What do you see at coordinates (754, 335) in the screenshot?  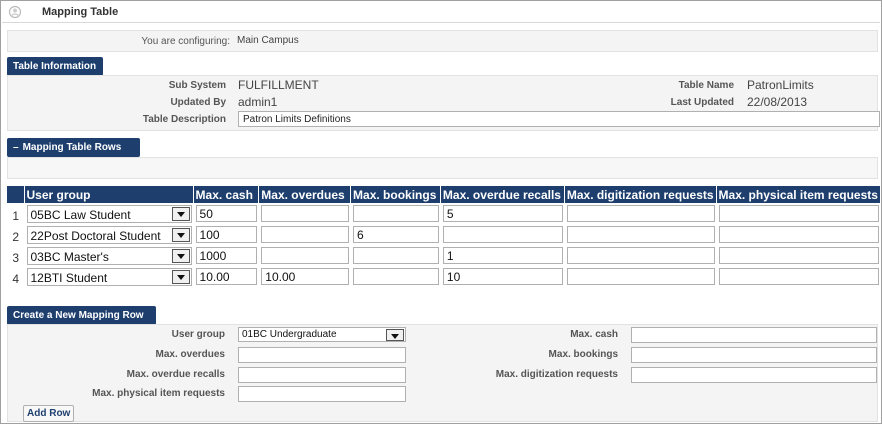 I see `new-max-cash-input` at bounding box center [754, 335].